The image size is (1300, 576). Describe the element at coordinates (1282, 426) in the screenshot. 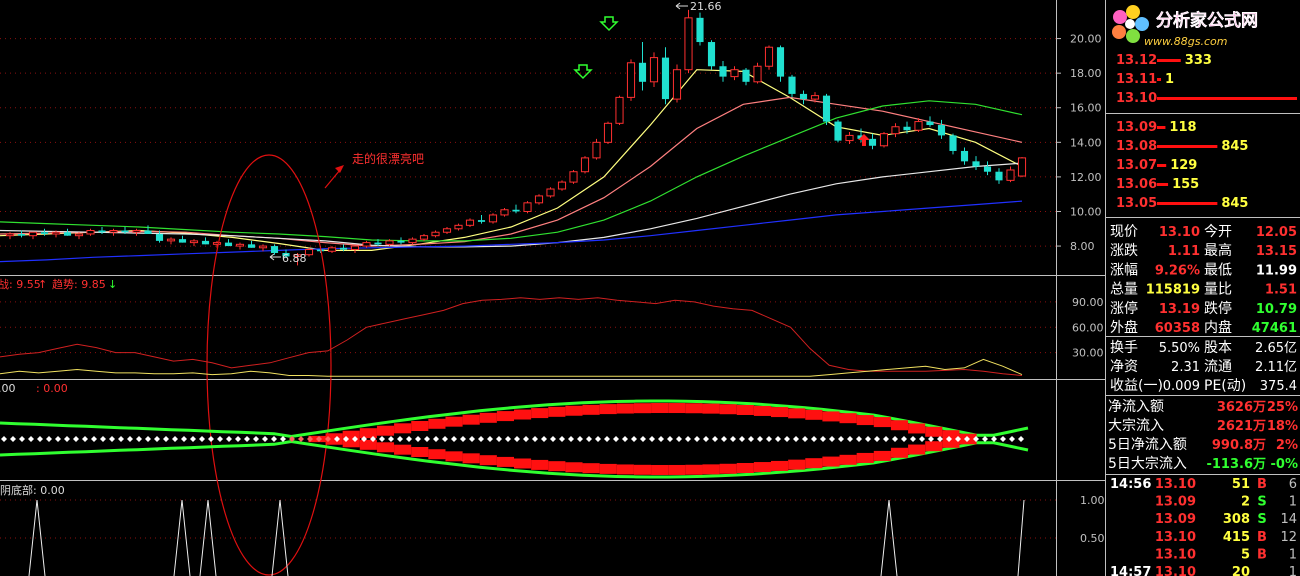

I see `flow-percent: 18%` at that location.